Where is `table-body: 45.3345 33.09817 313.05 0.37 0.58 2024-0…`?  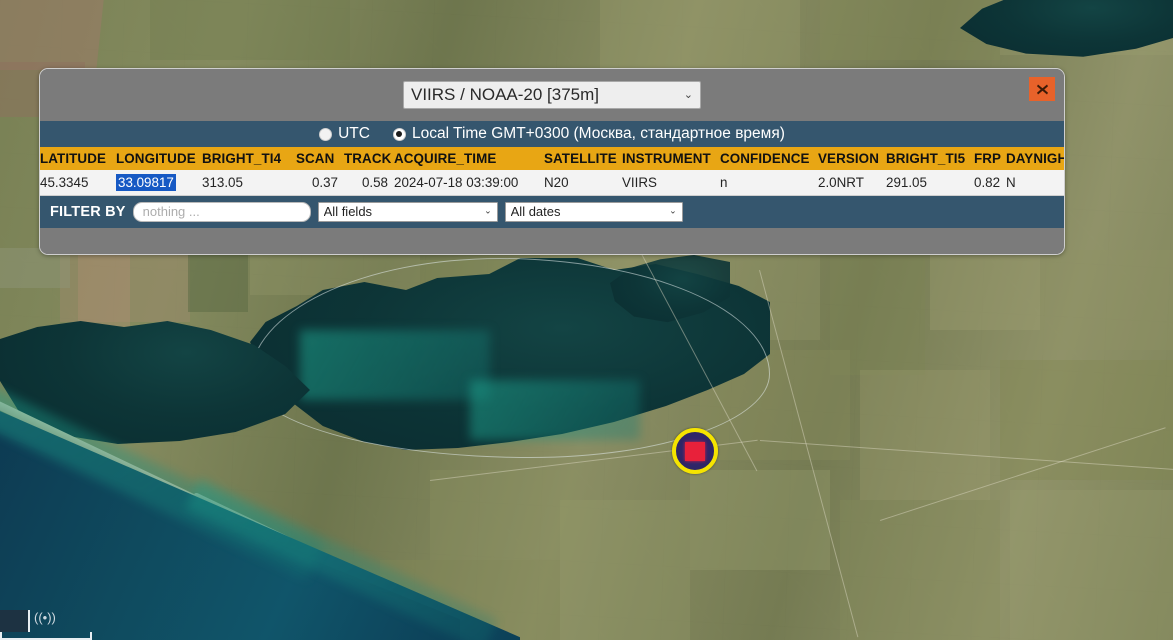 table-body: 45.3345 33.09817 313.05 0.37 0.58 2024-0… is located at coordinates (552, 183).